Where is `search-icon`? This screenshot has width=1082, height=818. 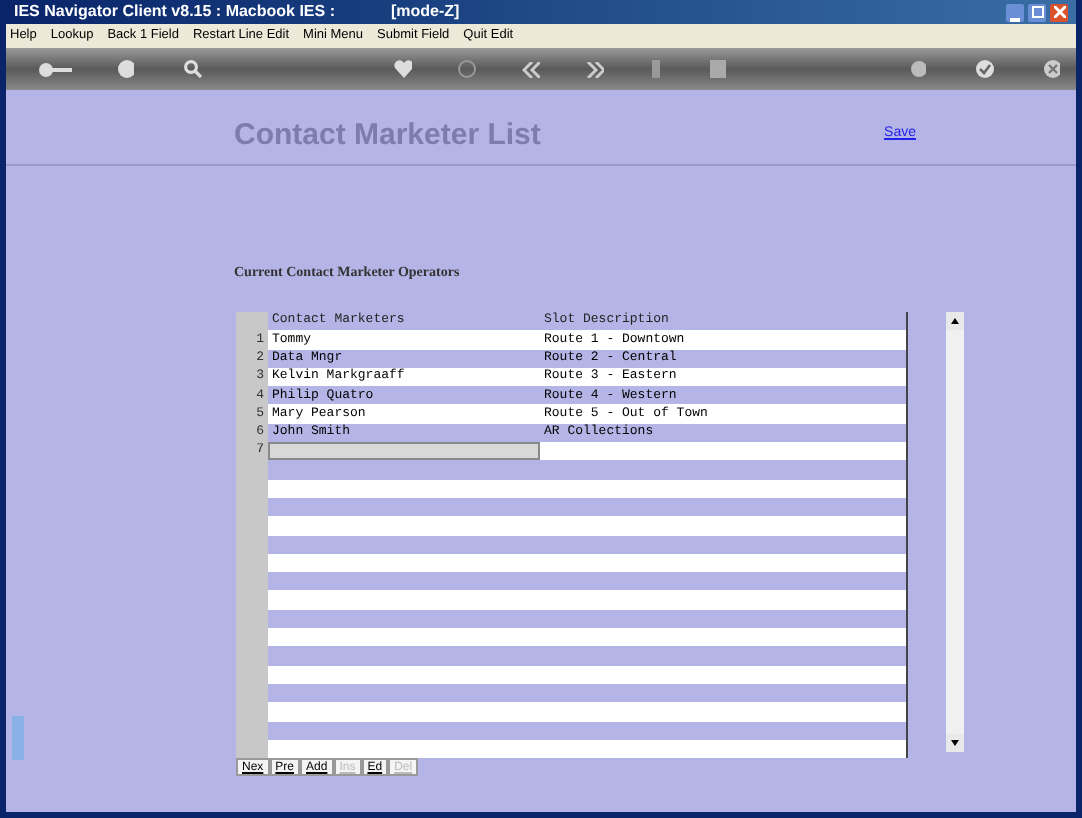 search-icon is located at coordinates (193, 69).